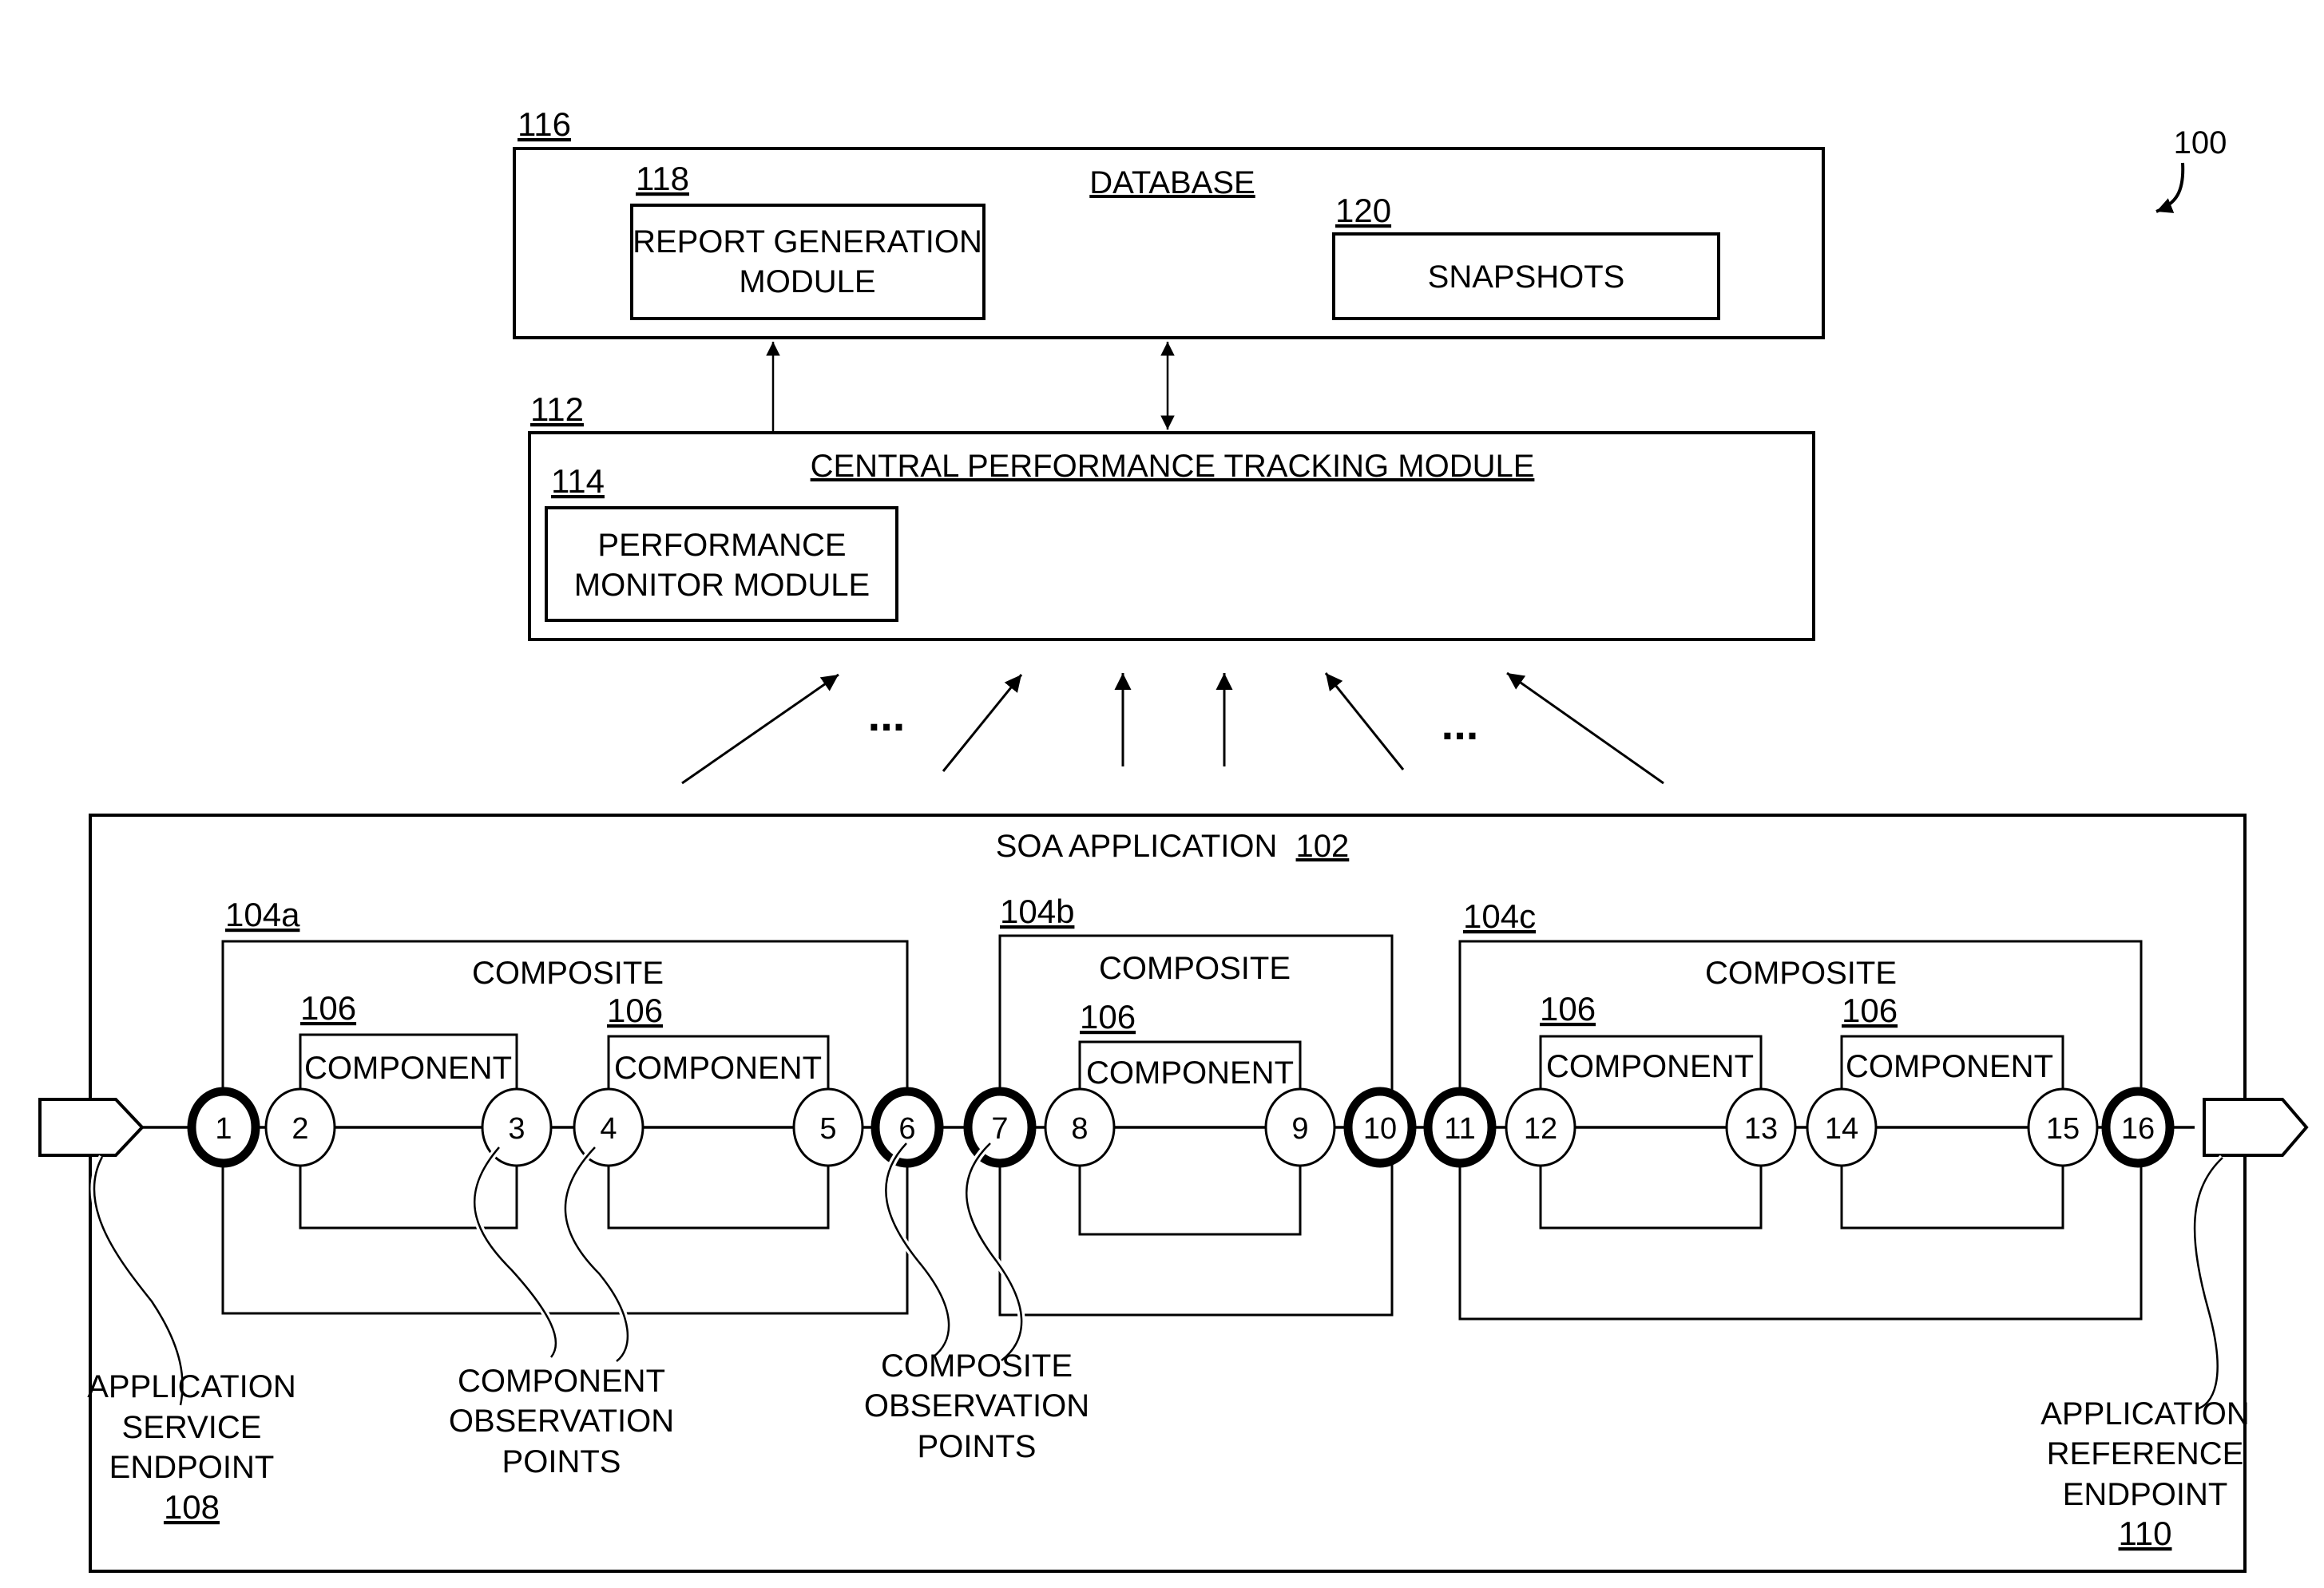  I want to click on observation-point-number: 15, so click(2063, 1129).